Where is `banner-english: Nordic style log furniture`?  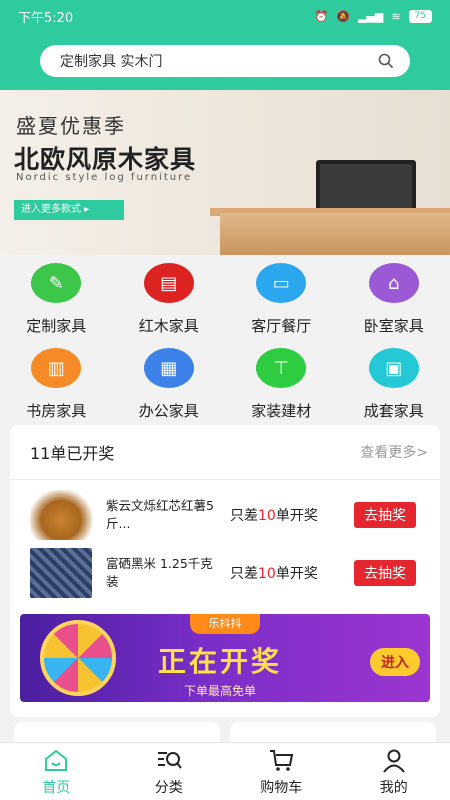
banner-english: Nordic style log furniture is located at coordinates (104, 177).